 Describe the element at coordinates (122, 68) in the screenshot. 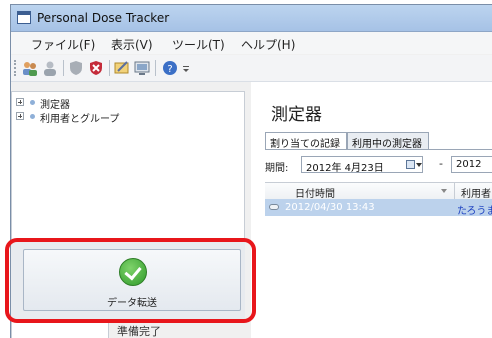

I see `edit-icon` at that location.